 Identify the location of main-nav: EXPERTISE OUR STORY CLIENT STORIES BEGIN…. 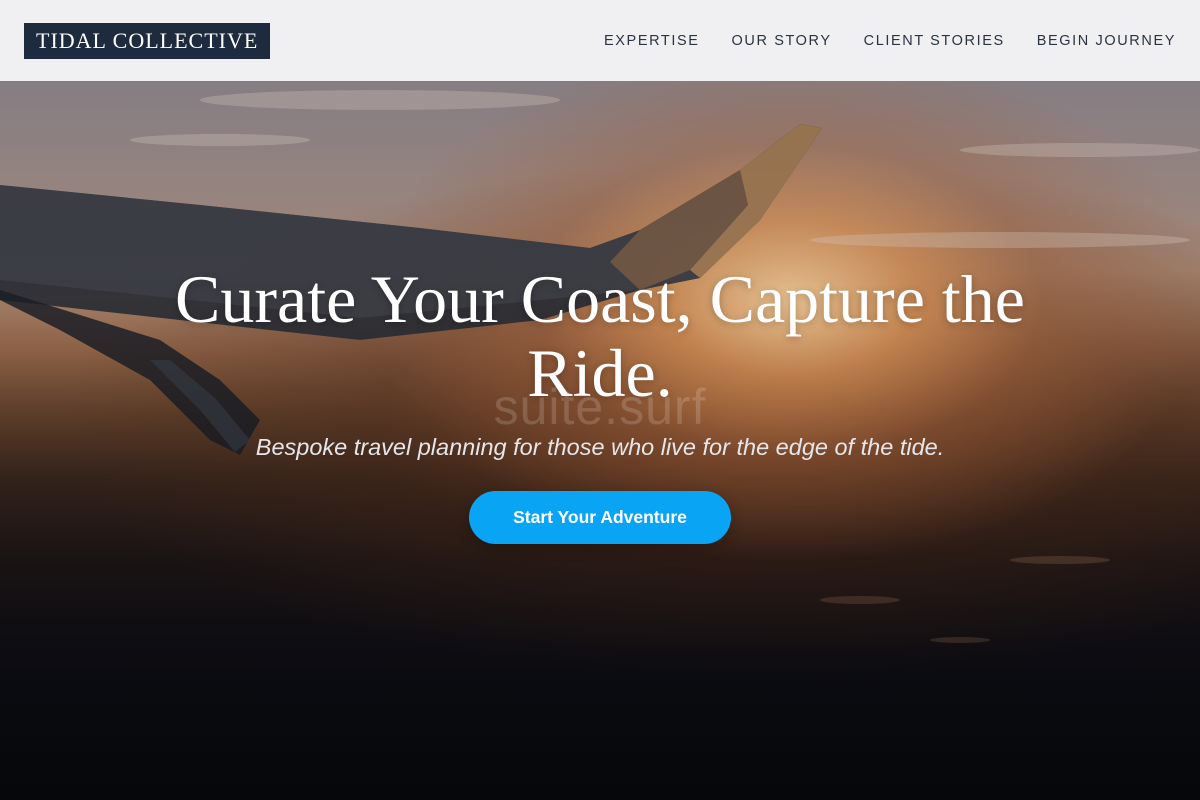
(874, 41).